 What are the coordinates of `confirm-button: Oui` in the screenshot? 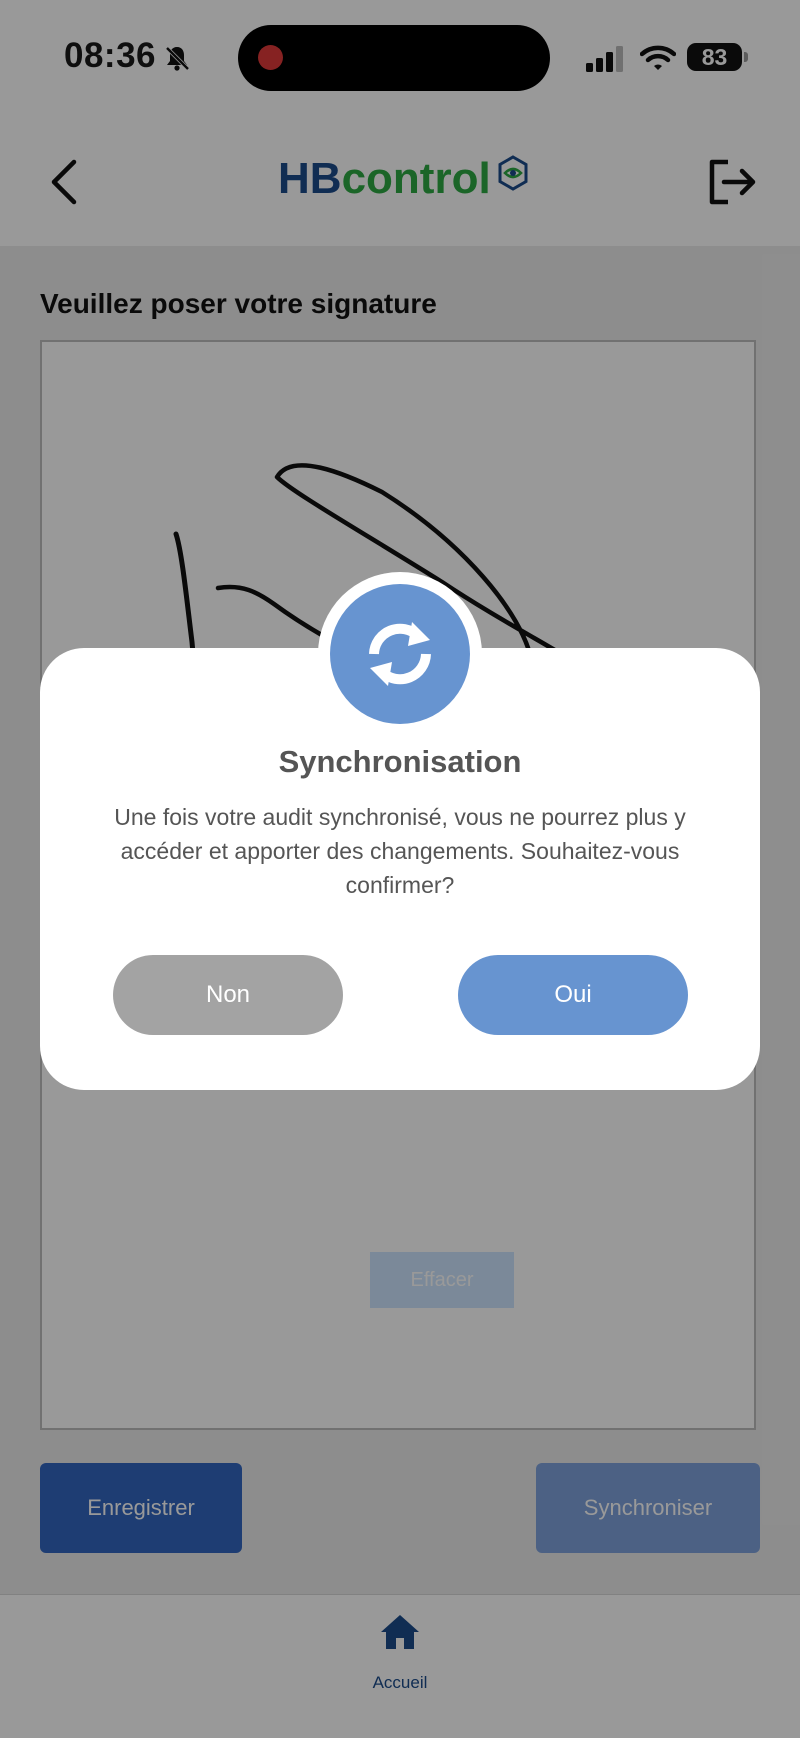 It's located at (573, 995).